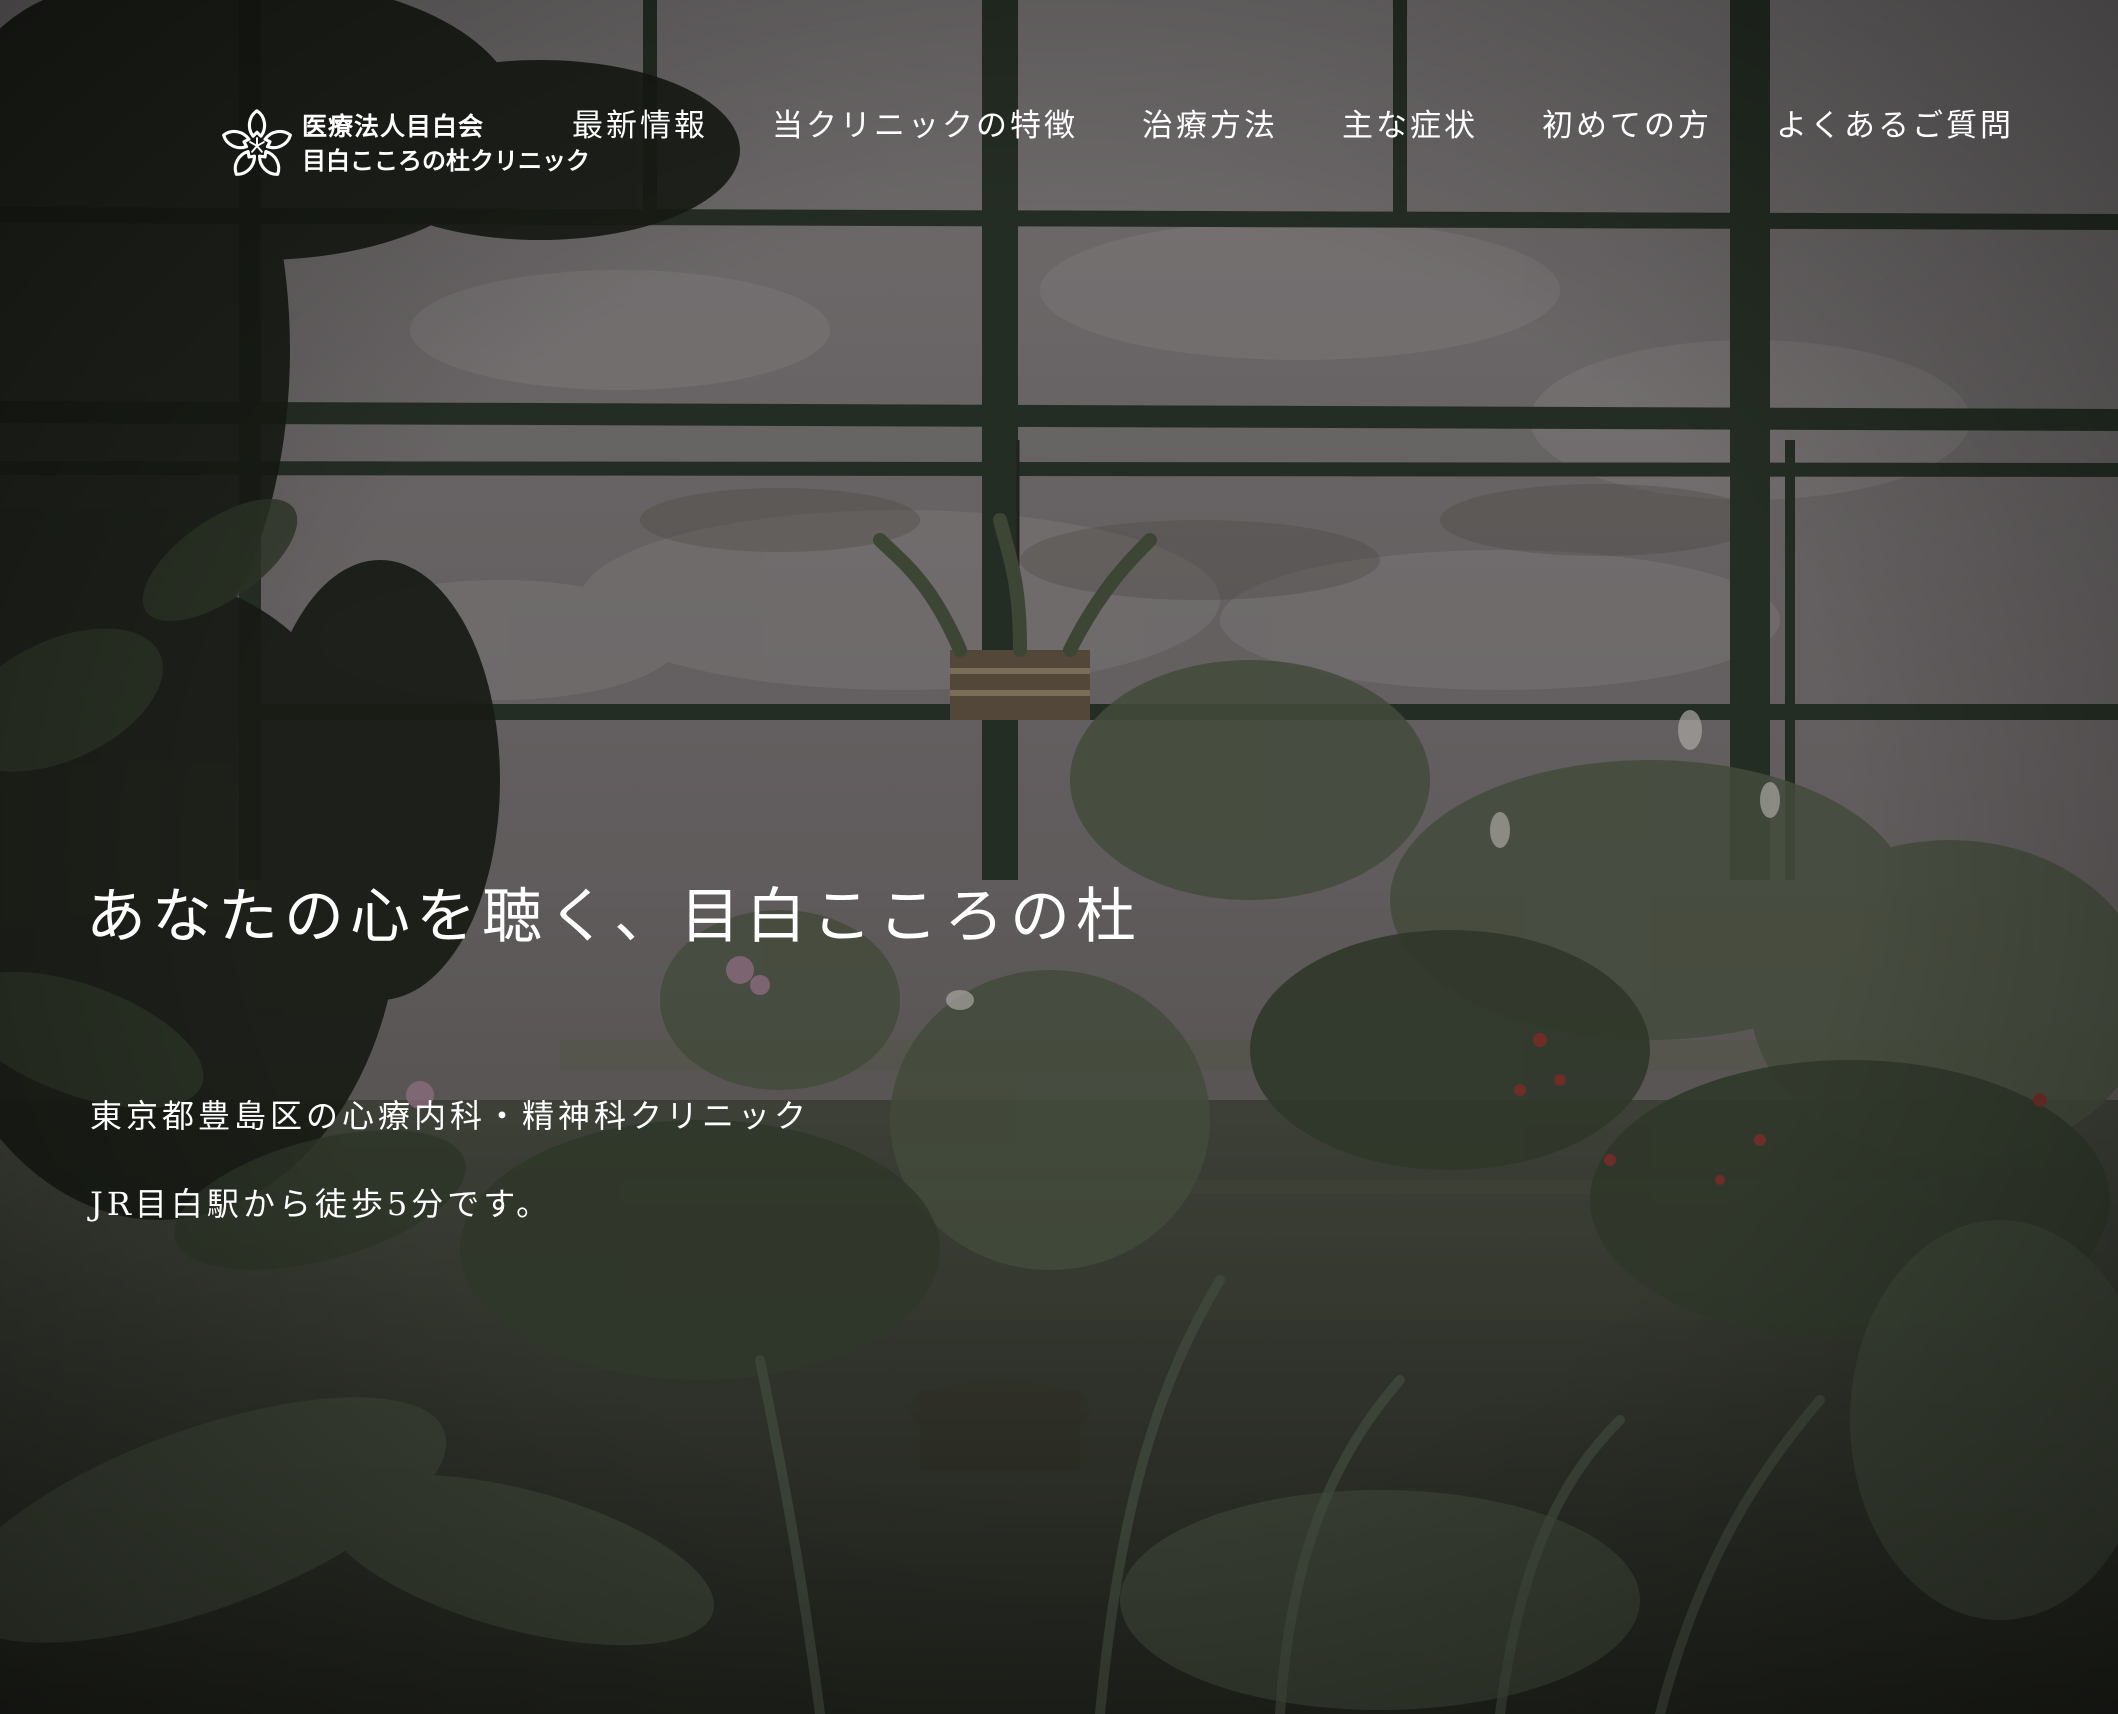 Image resolution: width=2118 pixels, height=1714 pixels. Describe the element at coordinates (1627, 122) in the screenshot. I see `nav-item-first-visit: 初めての方` at that location.